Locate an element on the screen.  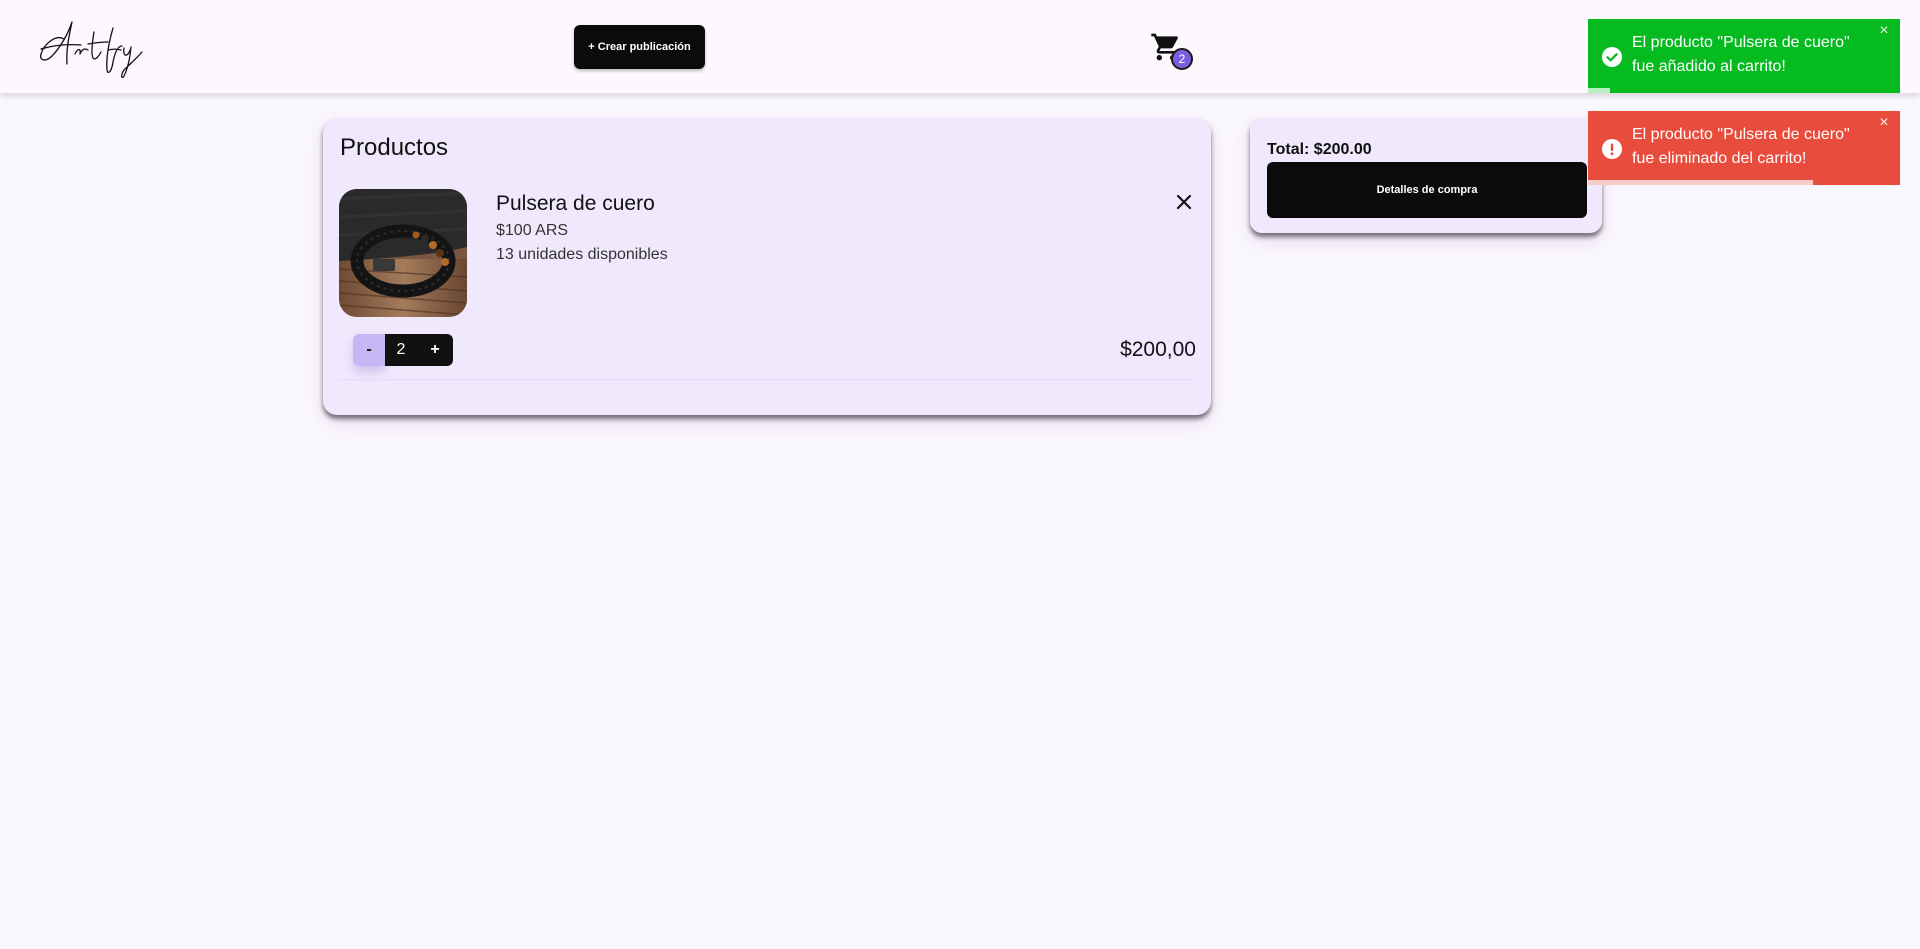
purchase-details-button: Detalles de compra is located at coordinates (1427, 190).